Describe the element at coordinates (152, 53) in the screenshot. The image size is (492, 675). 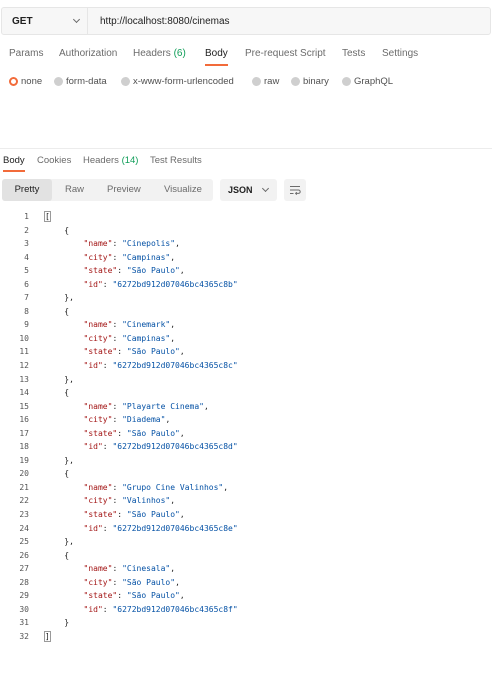
I see `tab-label: Headers` at that location.